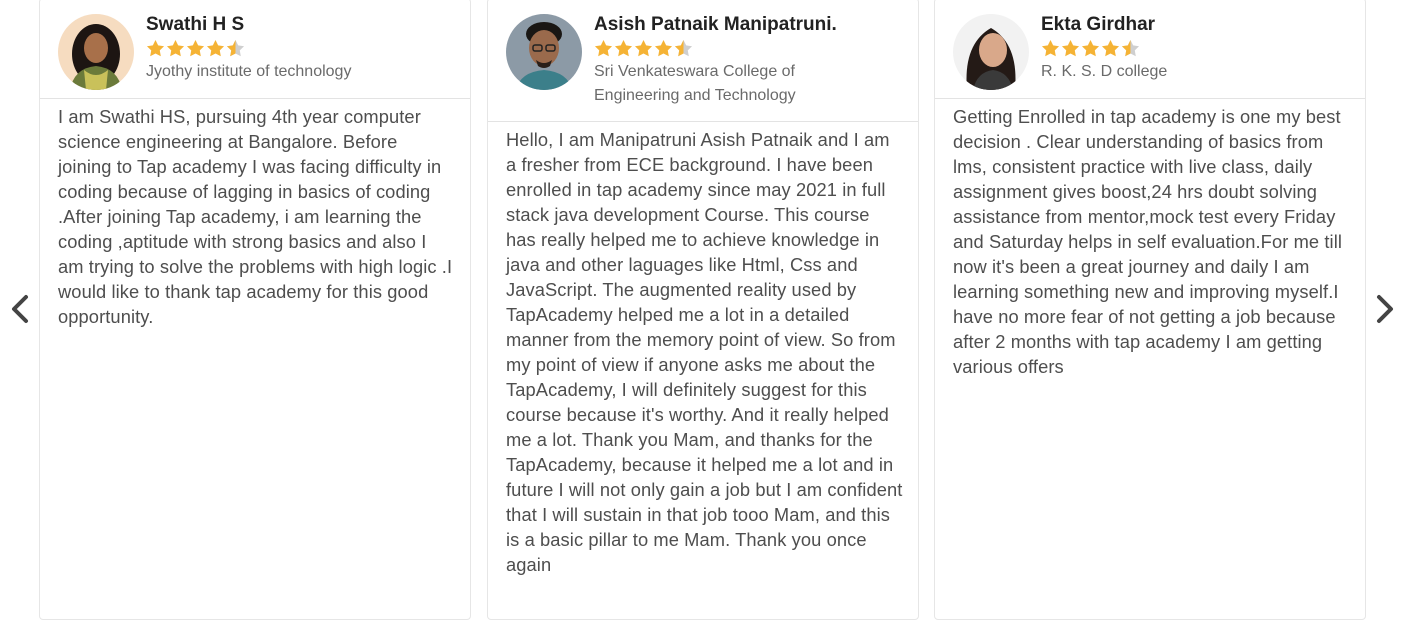  I want to click on carousel-next-button, so click(1385, 309).